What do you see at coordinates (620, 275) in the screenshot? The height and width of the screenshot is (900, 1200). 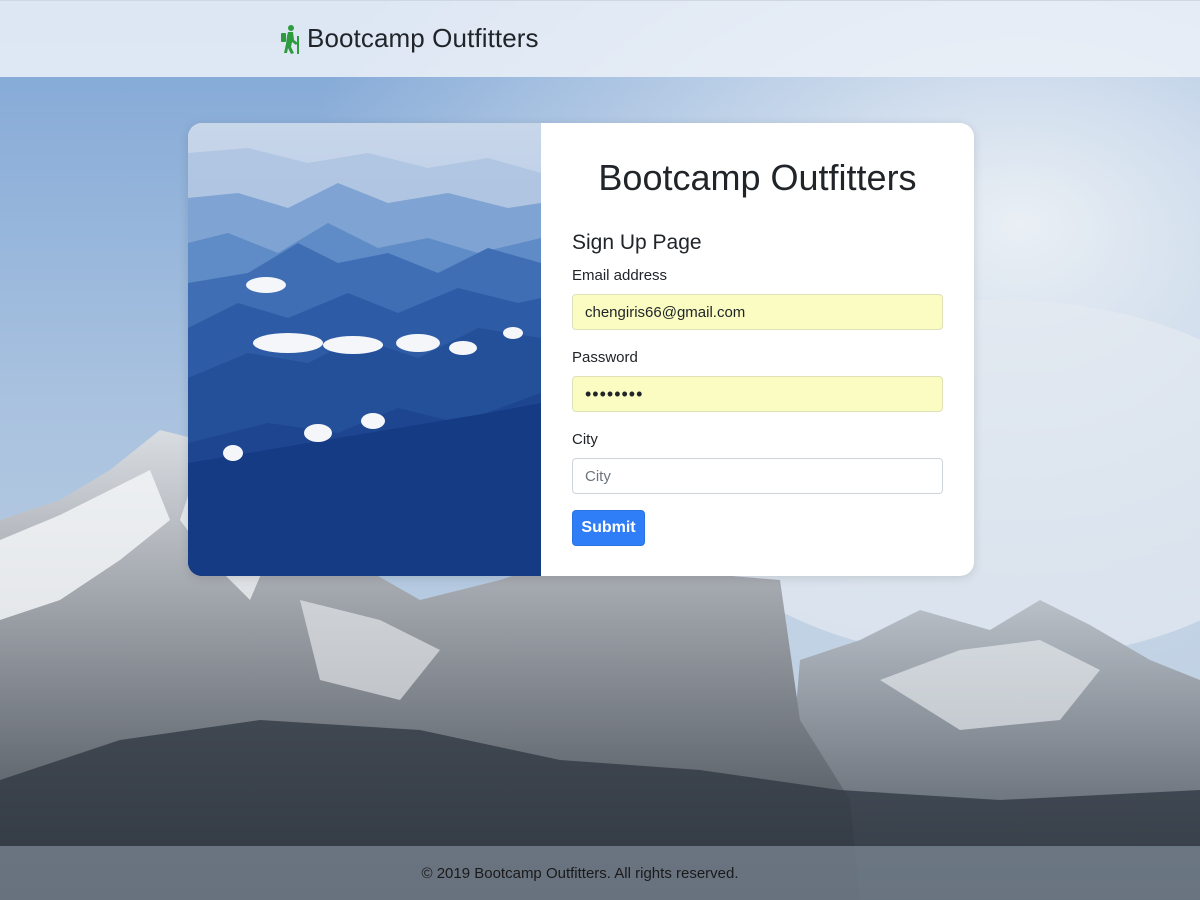 I see `email-label: Email address` at bounding box center [620, 275].